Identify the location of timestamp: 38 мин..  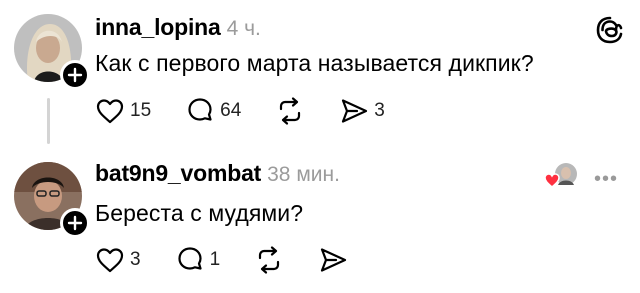
(303, 174).